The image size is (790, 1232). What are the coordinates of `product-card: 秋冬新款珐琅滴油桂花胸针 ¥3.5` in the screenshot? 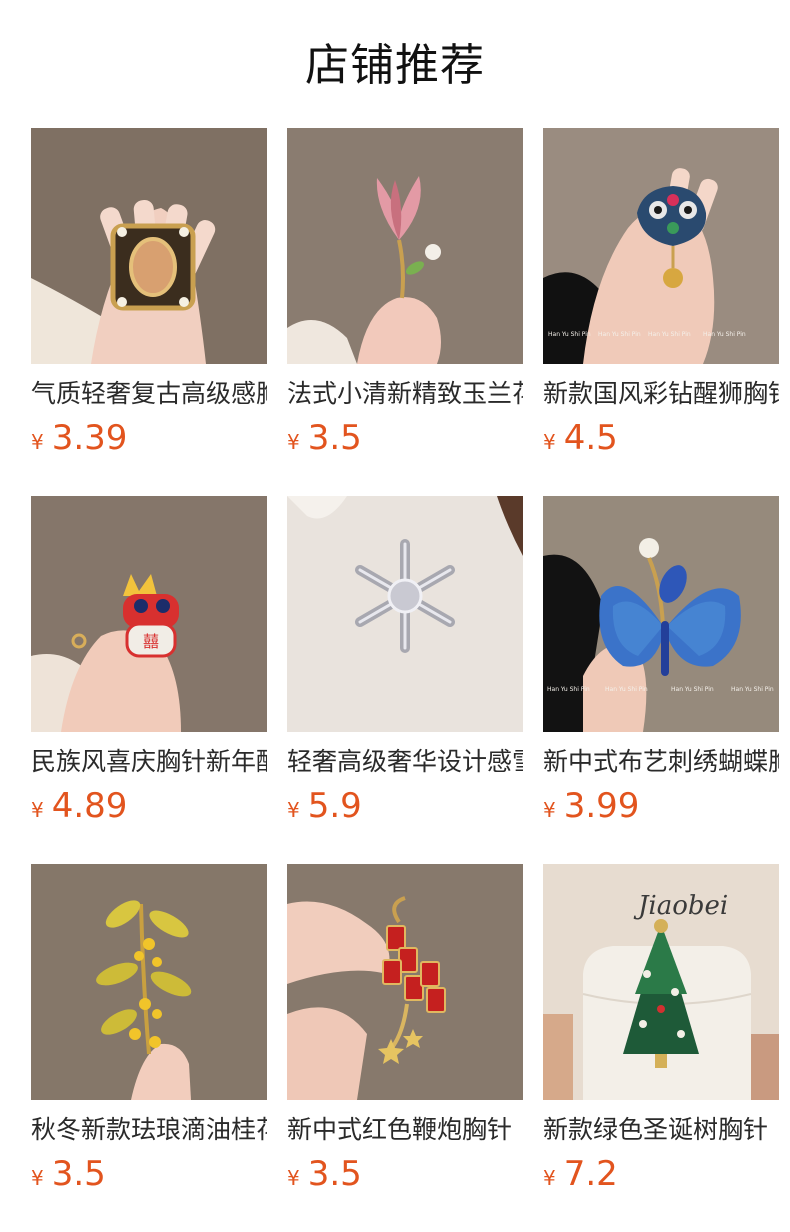 It's located at (149, 1048).